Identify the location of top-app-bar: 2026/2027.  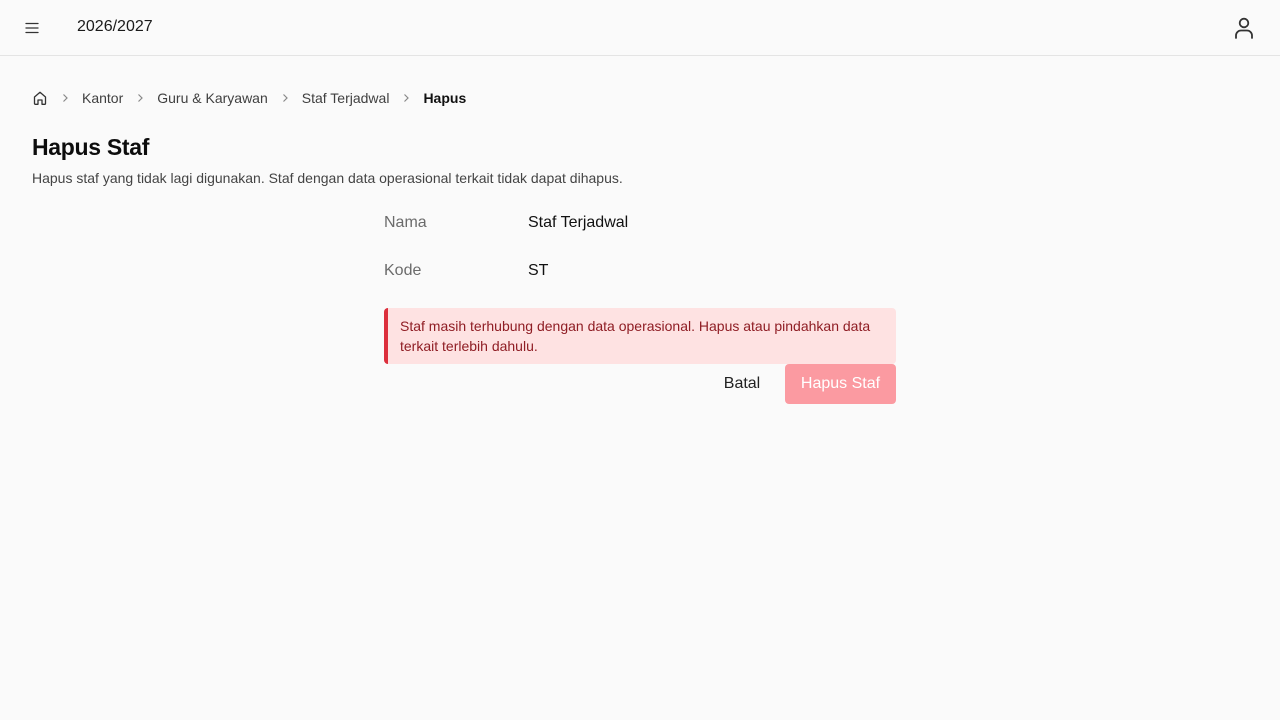
(640, 28).